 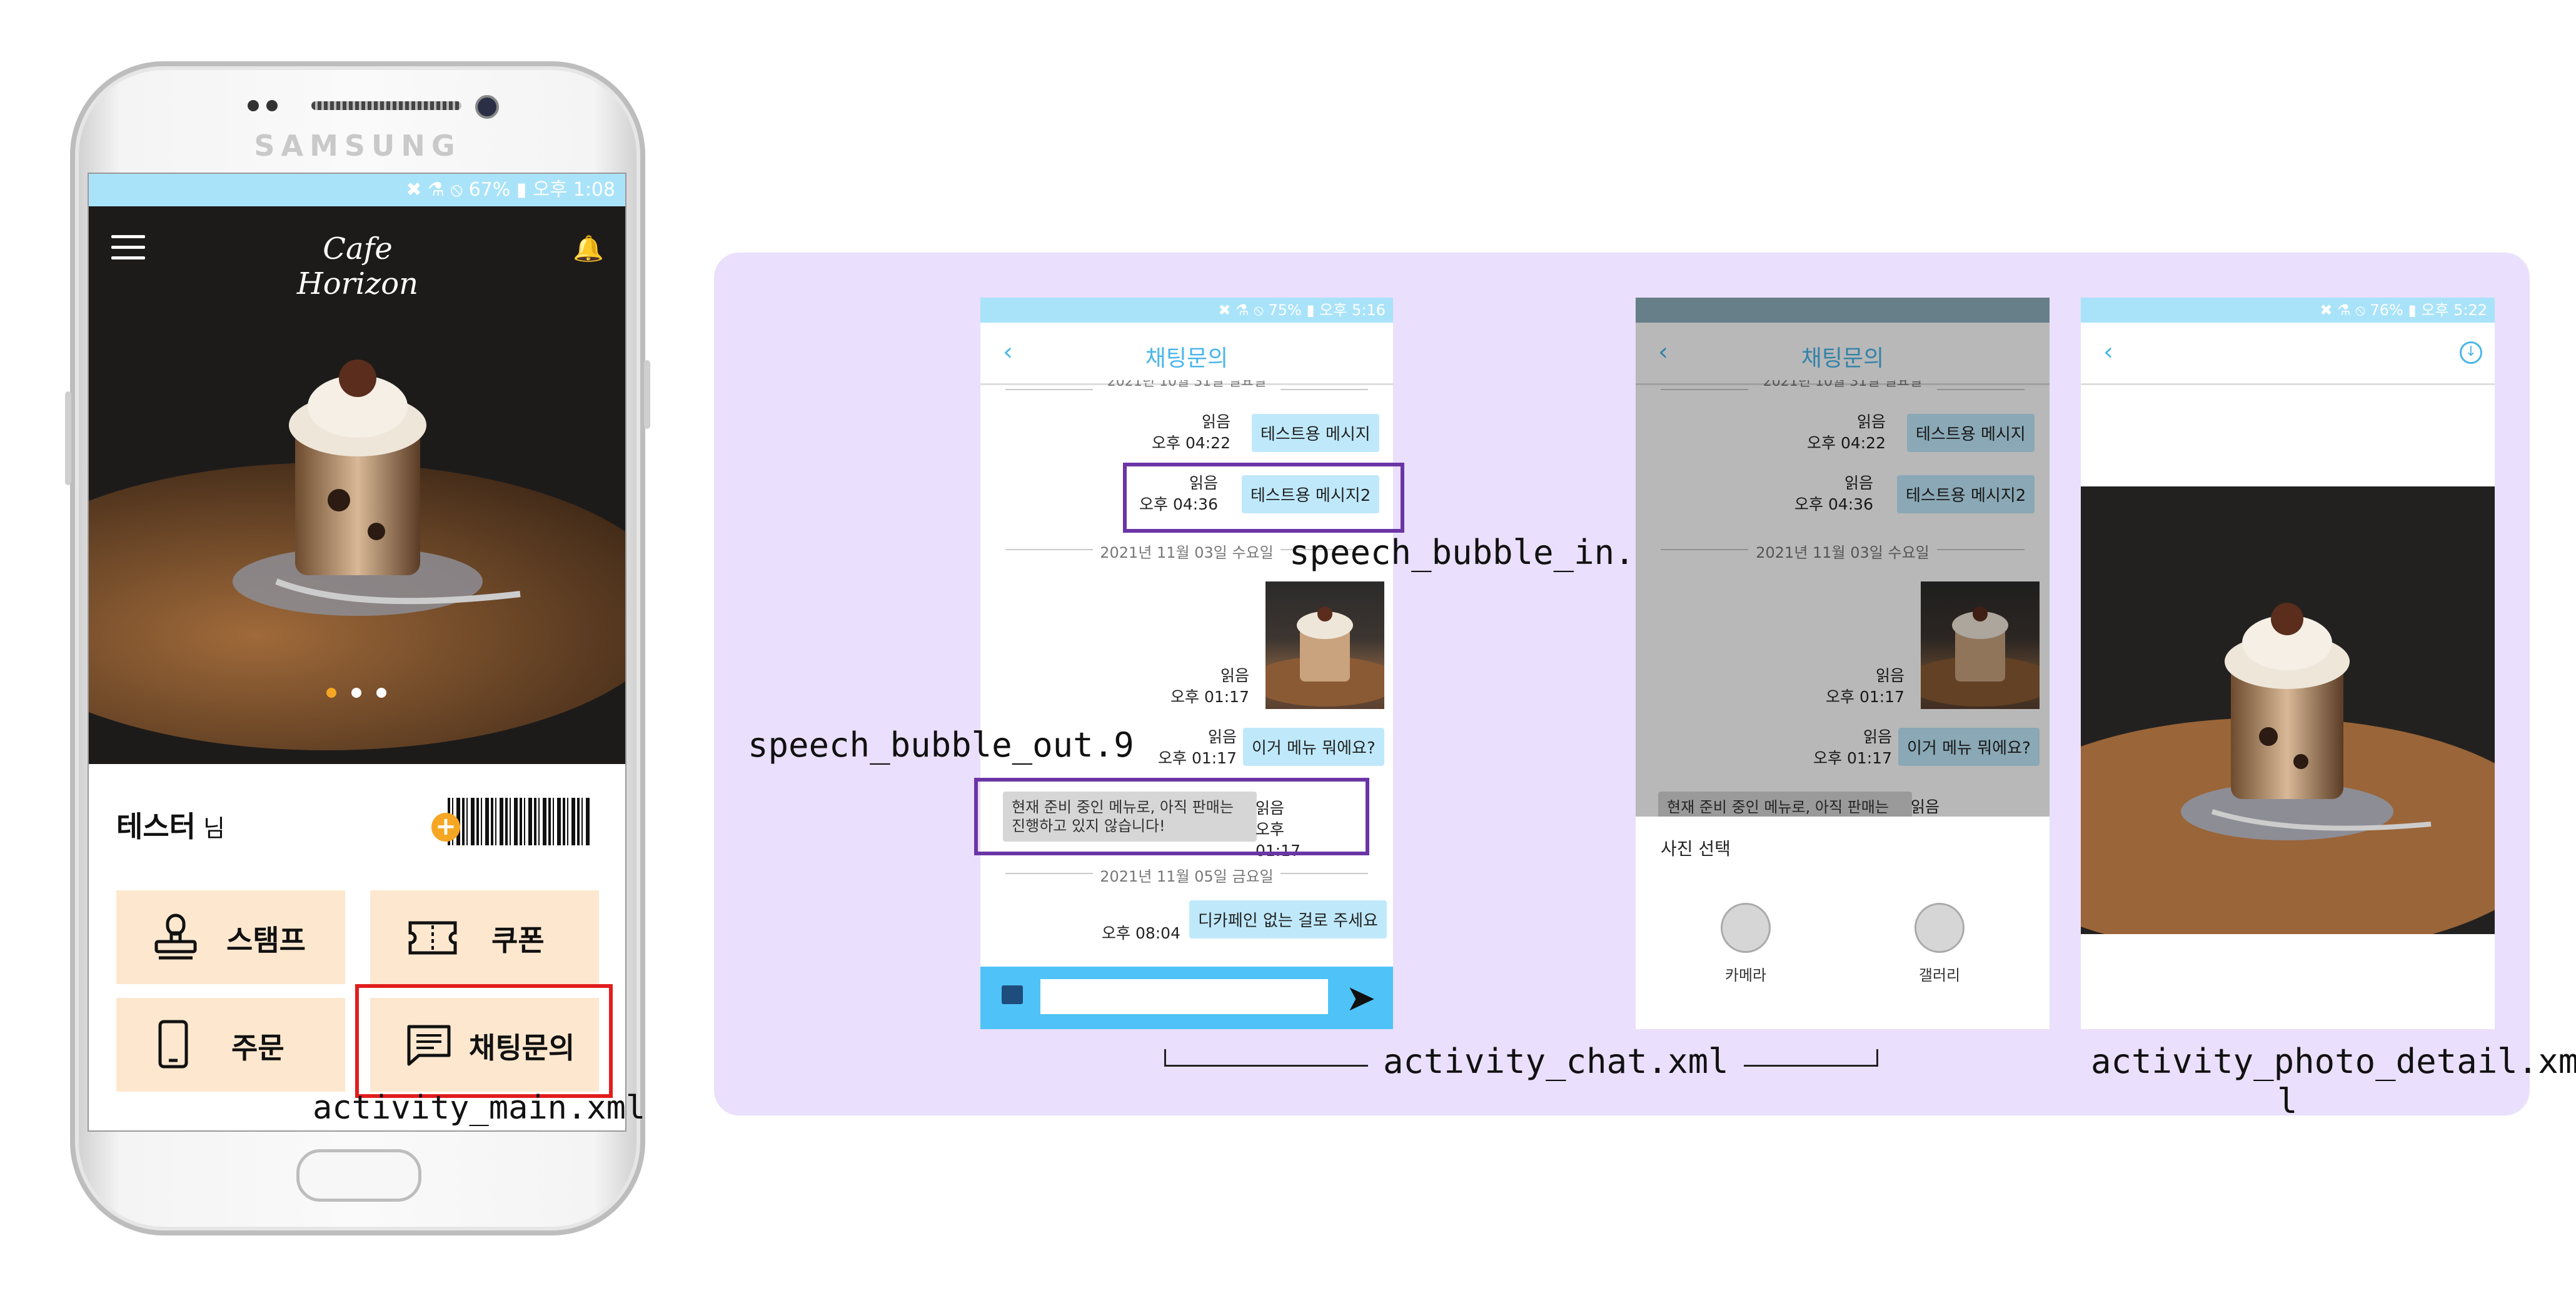 What do you see at coordinates (386, 105) in the screenshot?
I see `speaker-grille` at bounding box center [386, 105].